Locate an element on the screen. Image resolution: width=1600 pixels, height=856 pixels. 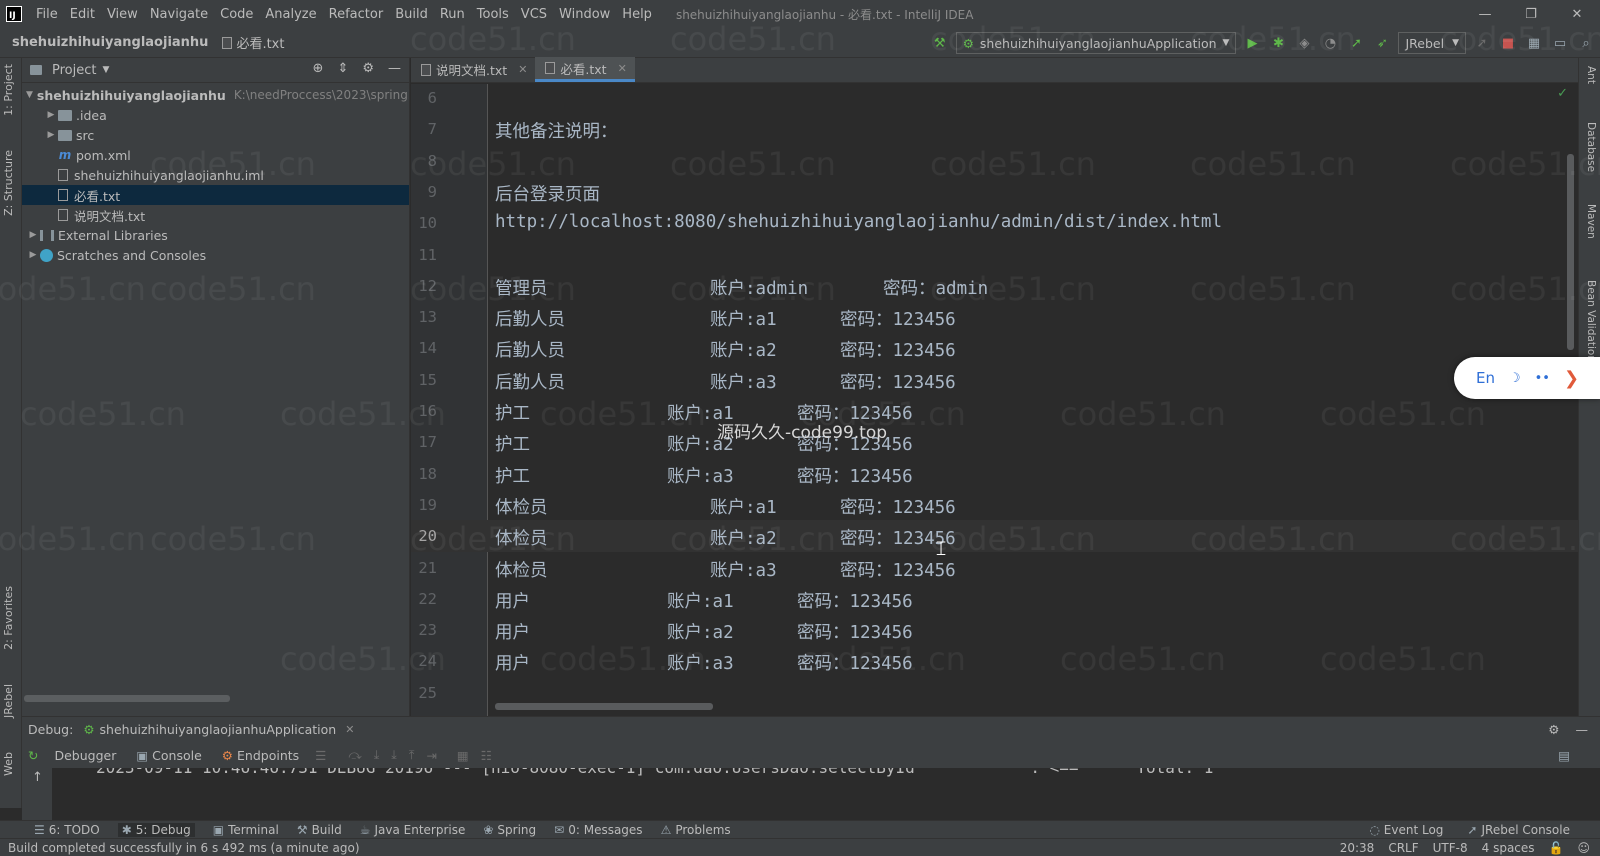
debug-session-tab: ⚙ shehuizhihuiyanglaojianhuApplication ✕ is located at coordinates (218, 729).